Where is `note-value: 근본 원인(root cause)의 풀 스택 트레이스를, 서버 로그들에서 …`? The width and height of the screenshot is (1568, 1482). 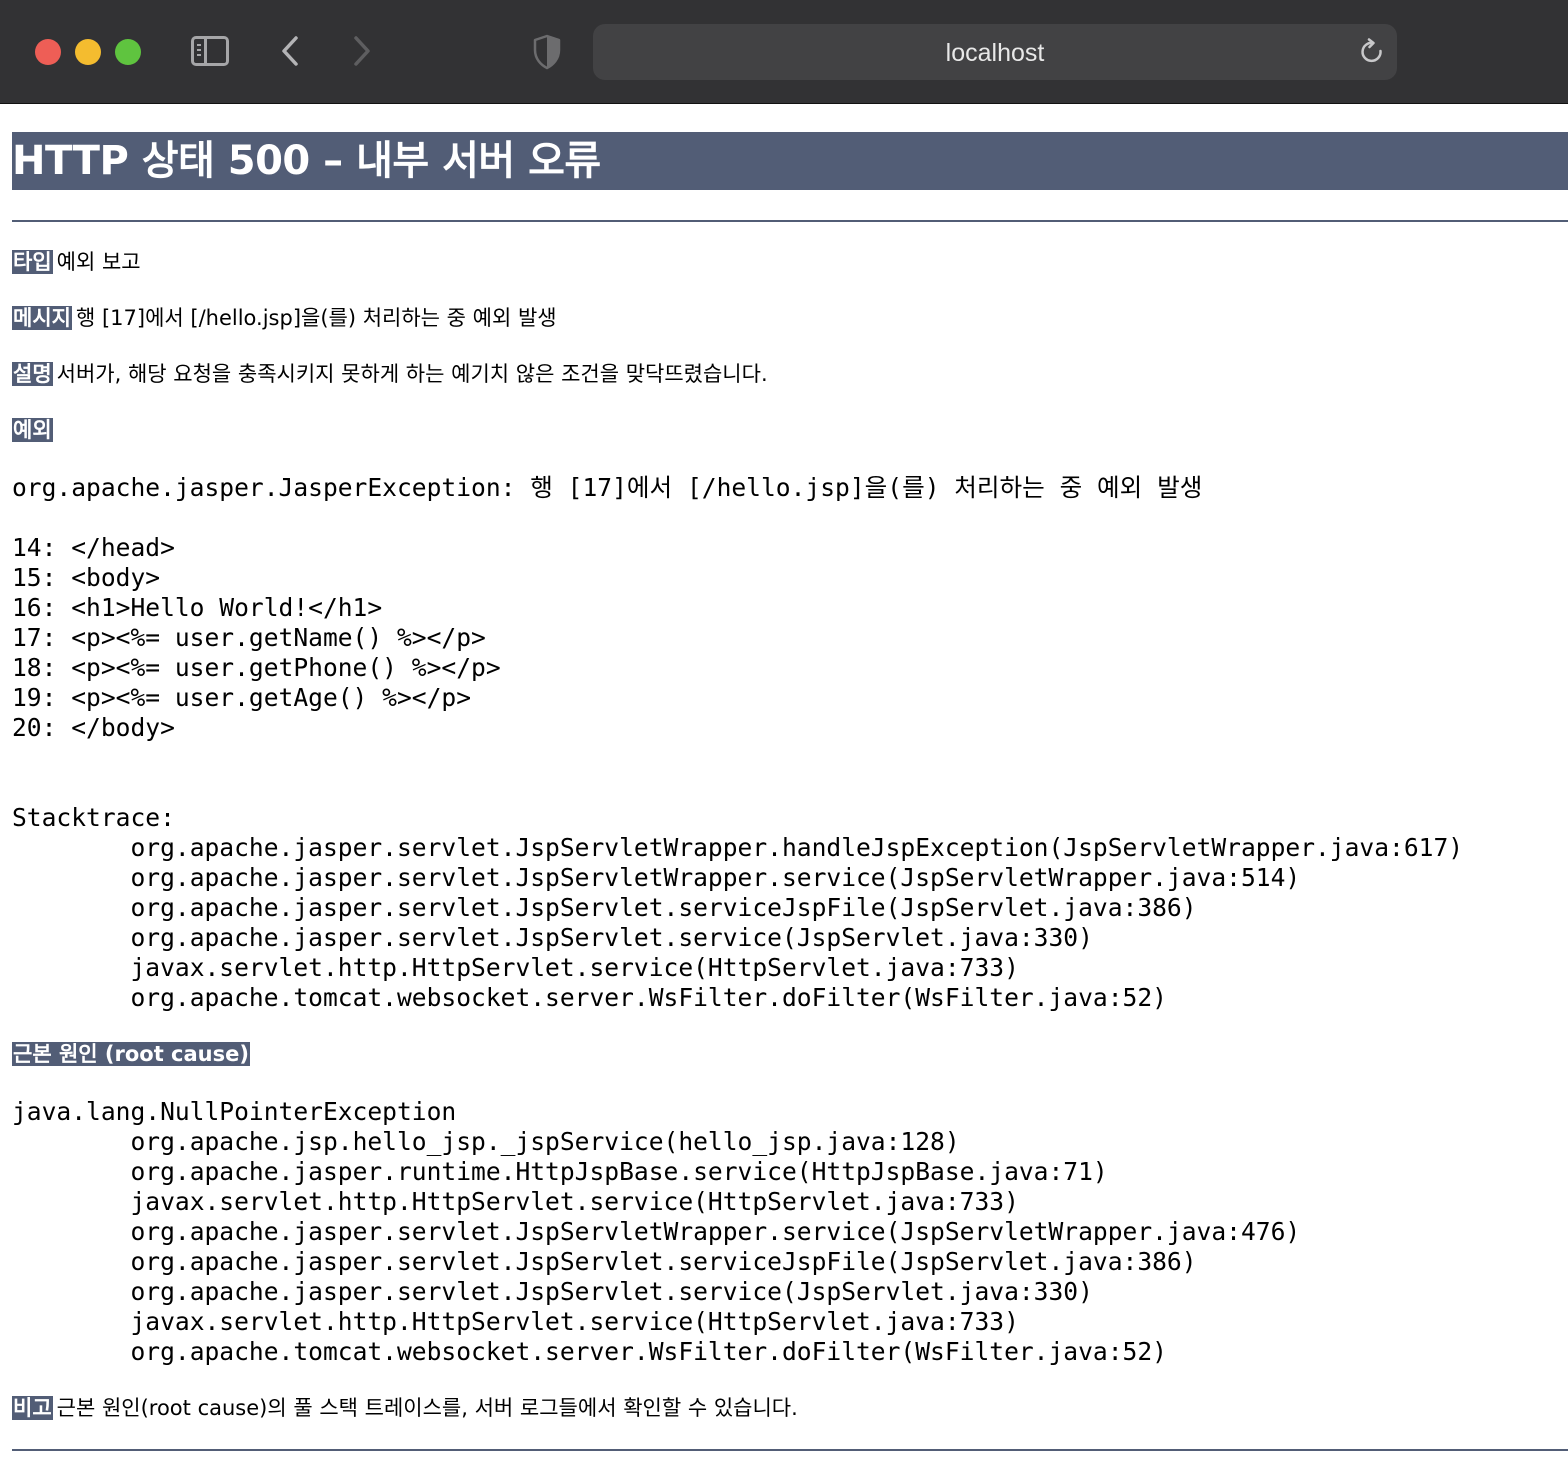
note-value: 근본 원인(root cause)의 풀 스택 트레이스를, 서버 로그들에서 … is located at coordinates (427, 1408).